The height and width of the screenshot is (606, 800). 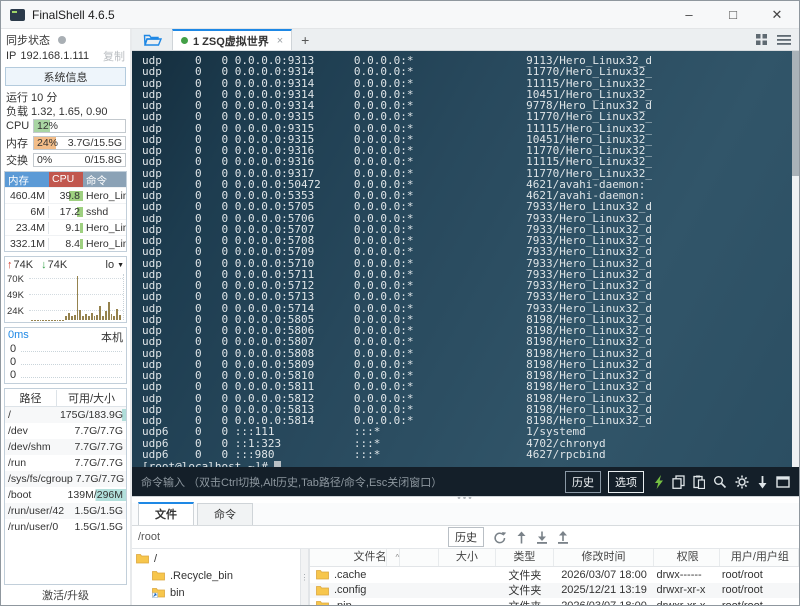 I want to click on tree-item-root: /, so click(x=216, y=558).